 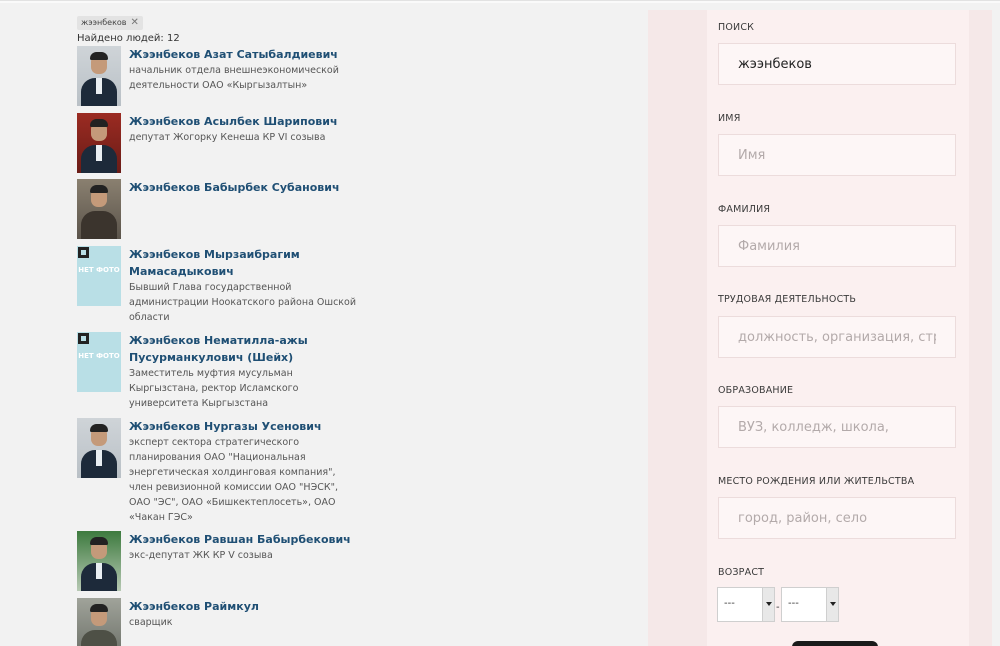 I want to click on person-item: Жээнбеков Бабырбек Субанович, so click(x=222, y=209).